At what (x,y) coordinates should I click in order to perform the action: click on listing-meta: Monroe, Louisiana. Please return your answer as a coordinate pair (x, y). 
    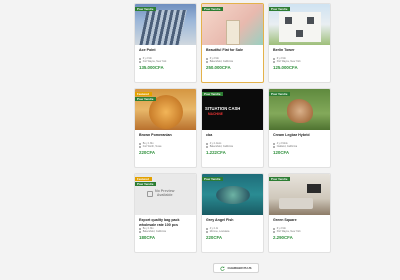
    Looking at the image, I should click on (232, 231).